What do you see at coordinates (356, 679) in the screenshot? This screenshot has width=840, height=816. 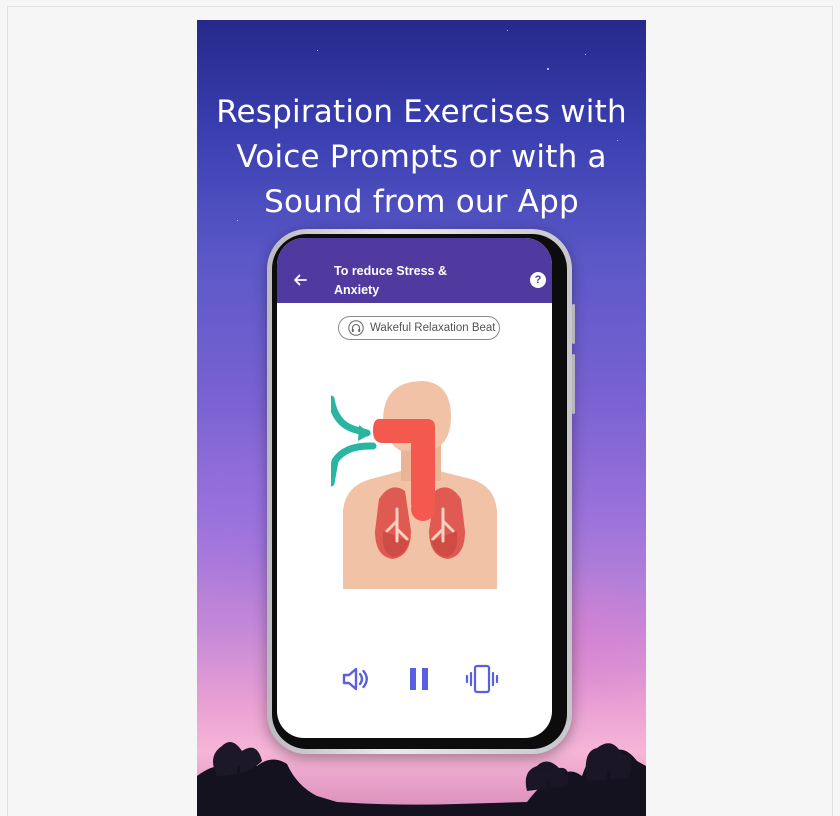 I see `speaker-icon` at bounding box center [356, 679].